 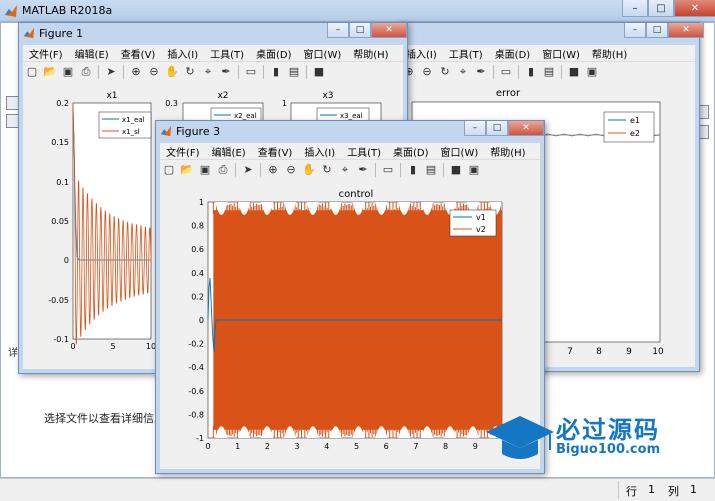 What do you see at coordinates (207, 446) in the screenshot?
I see `x-tick-label: 0` at bounding box center [207, 446].